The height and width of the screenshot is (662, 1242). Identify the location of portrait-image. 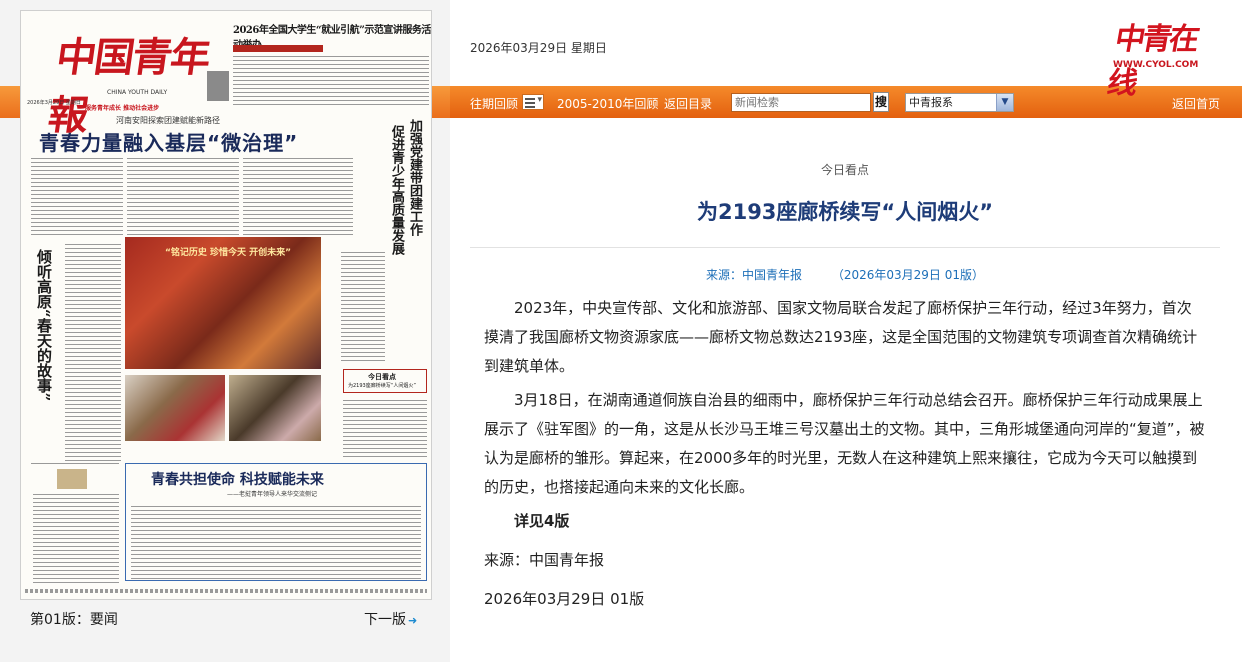
(218, 86).